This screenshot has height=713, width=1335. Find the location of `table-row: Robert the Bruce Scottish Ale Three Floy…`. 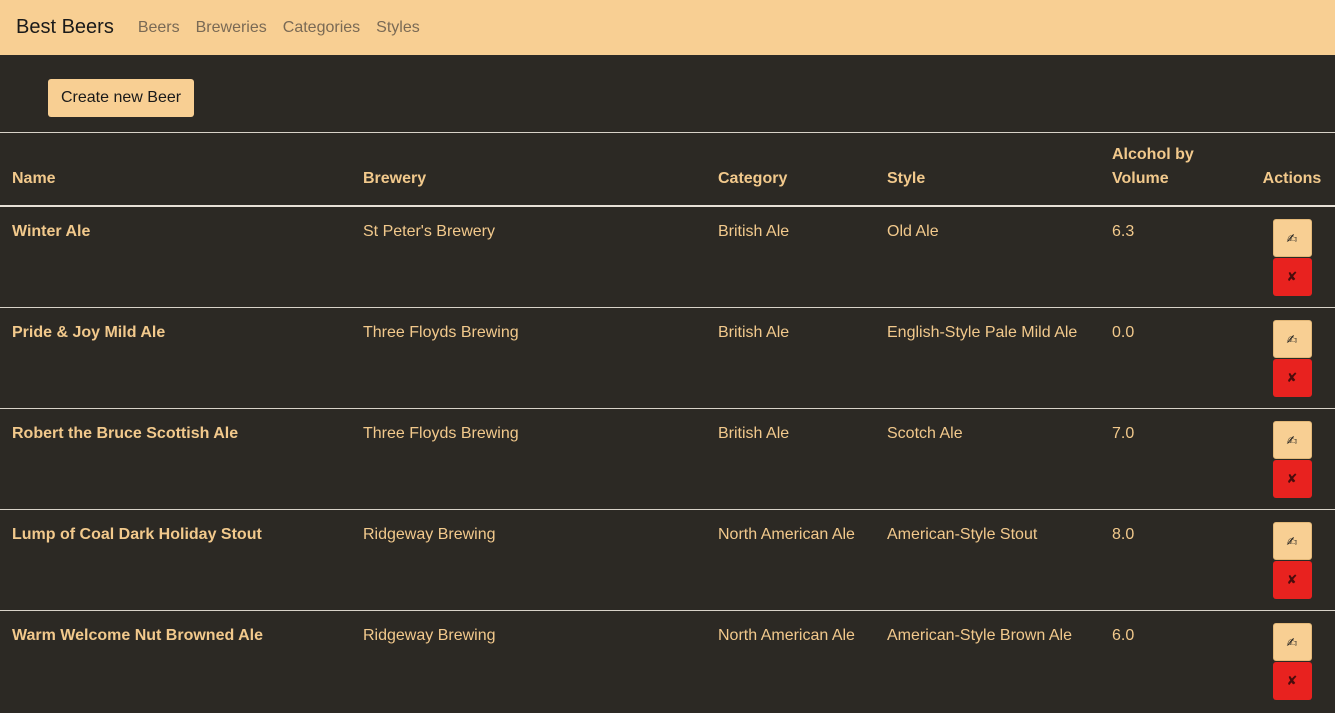

table-row: Robert the Bruce Scottish Ale Three Floy… is located at coordinates (667, 459).